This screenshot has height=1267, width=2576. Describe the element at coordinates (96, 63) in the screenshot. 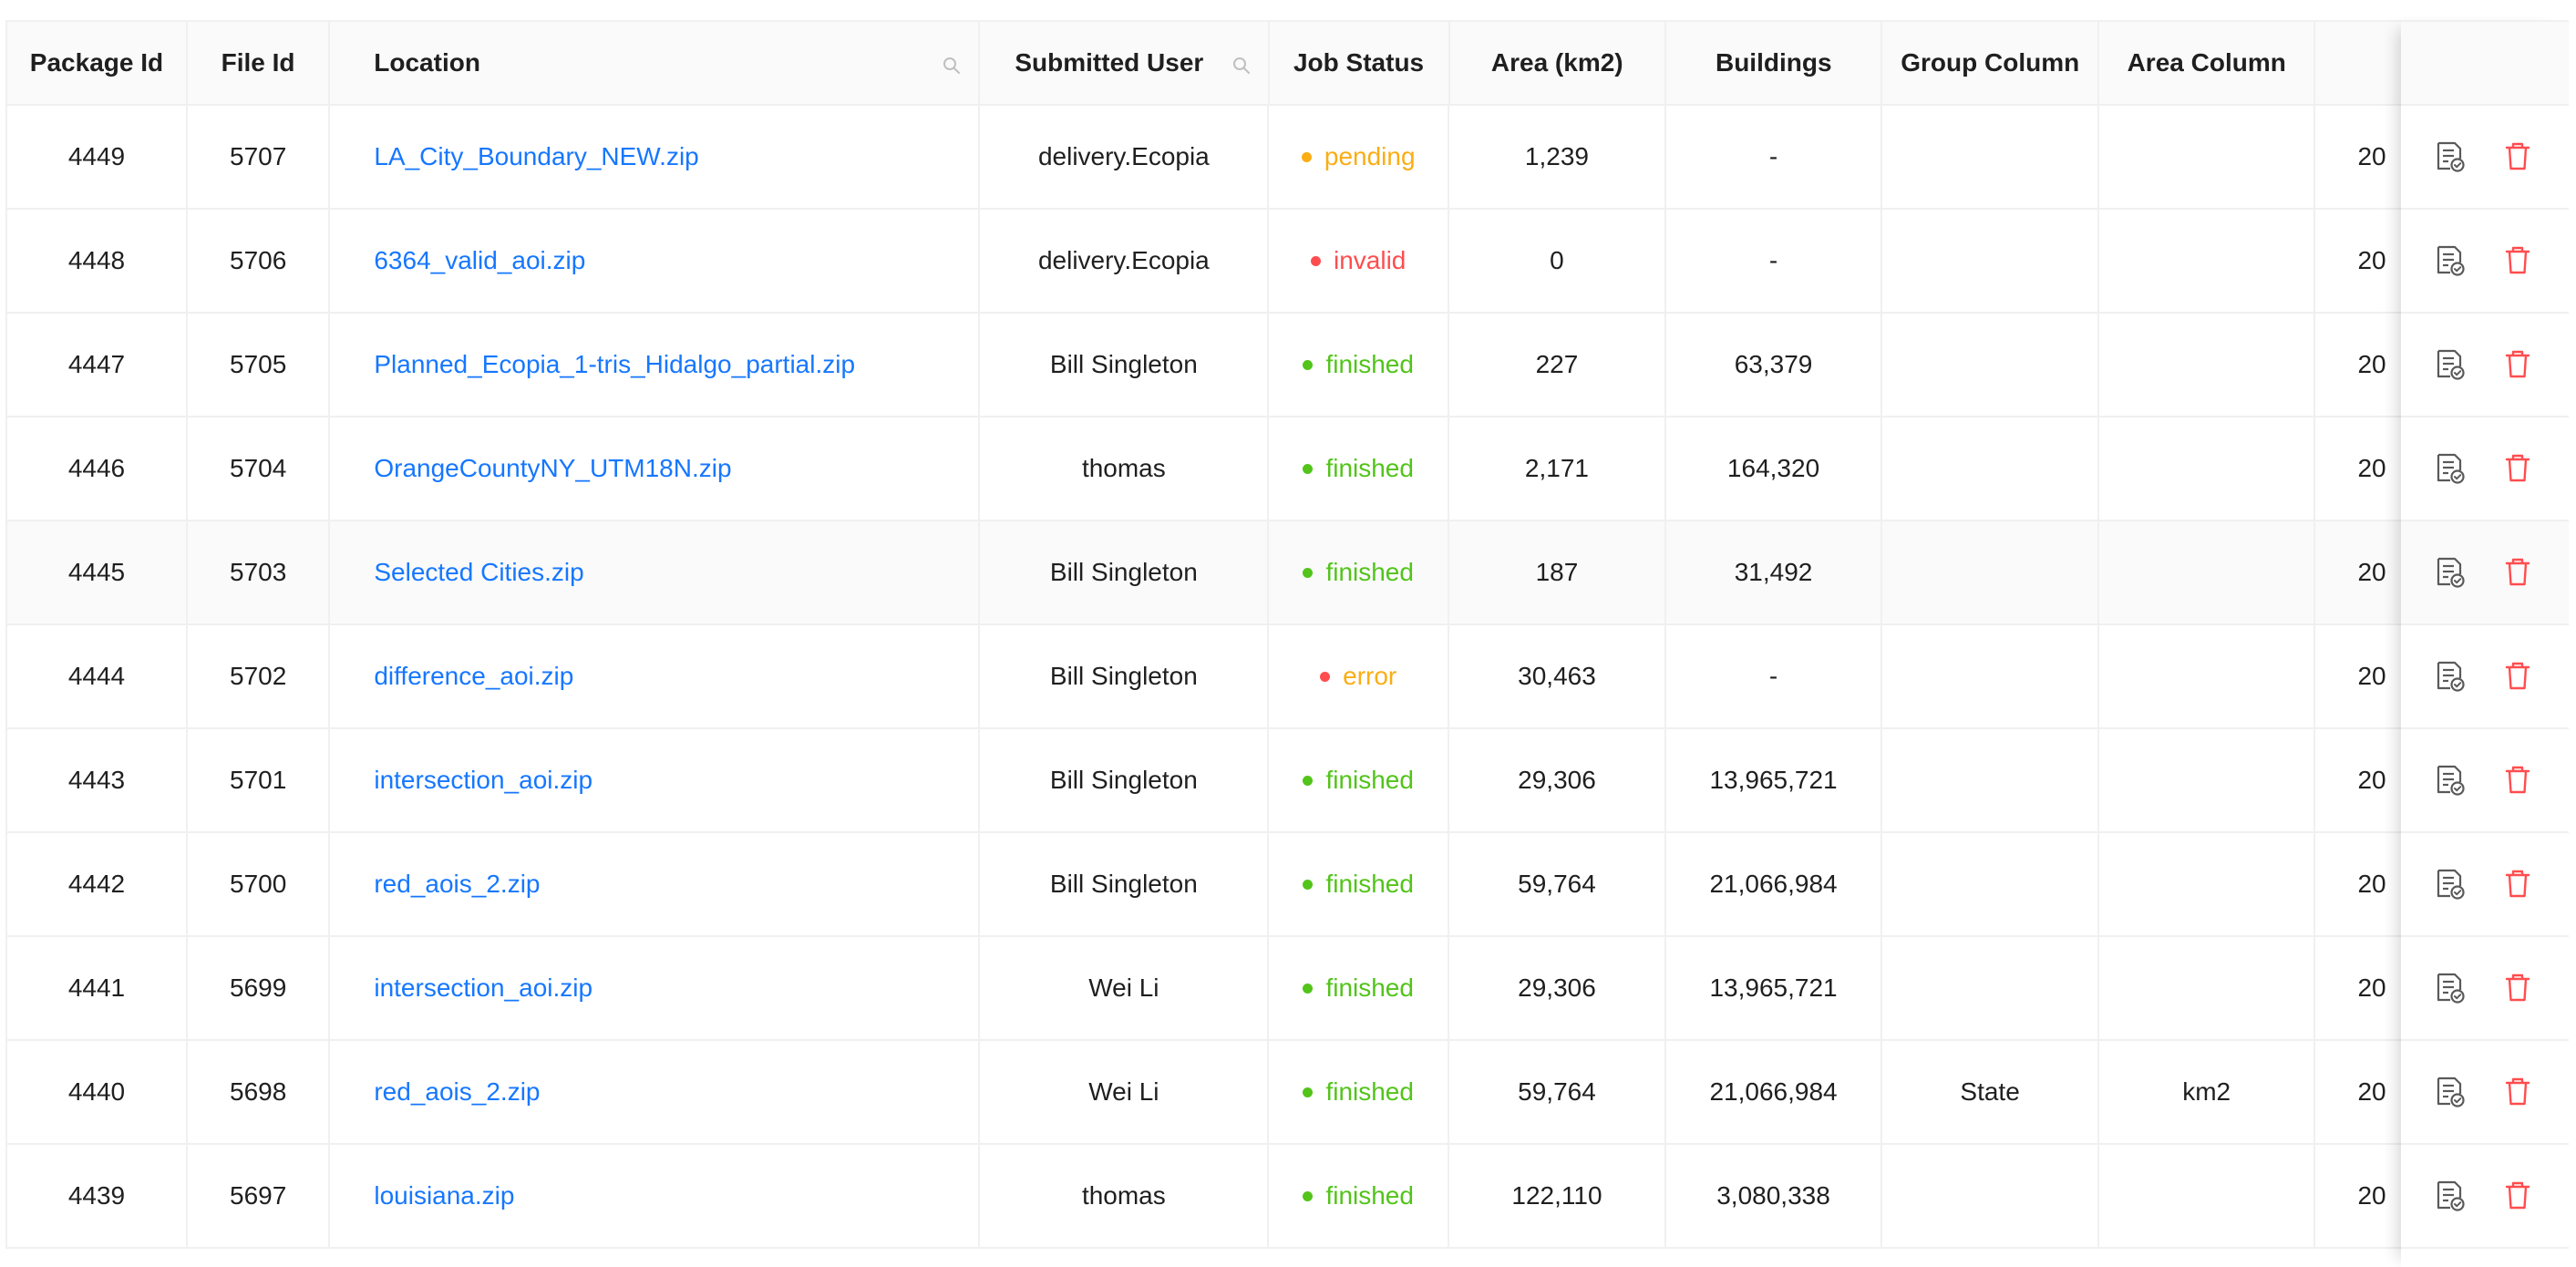

I see `column-header-package-id: Package Id` at that location.